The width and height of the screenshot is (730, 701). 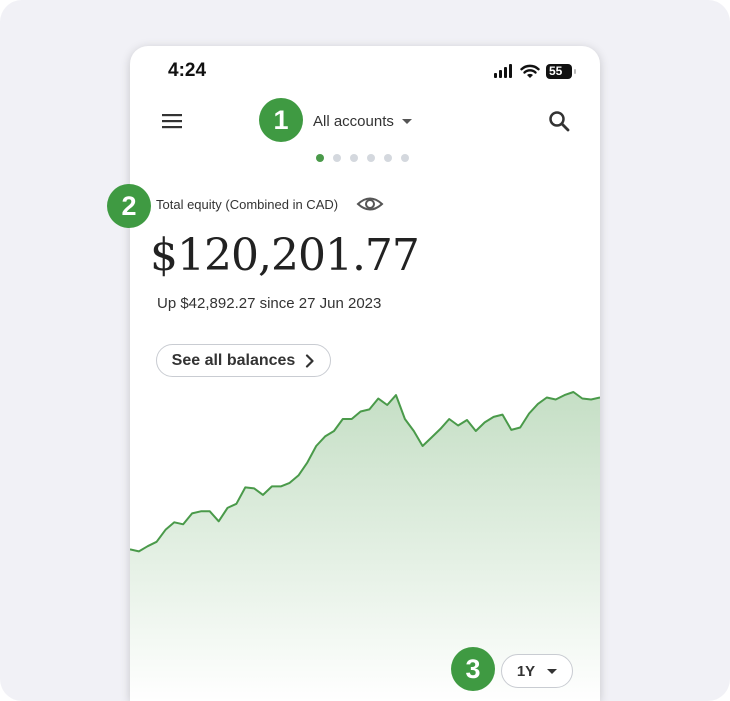 I want to click on wifi-icon, so click(x=530, y=71).